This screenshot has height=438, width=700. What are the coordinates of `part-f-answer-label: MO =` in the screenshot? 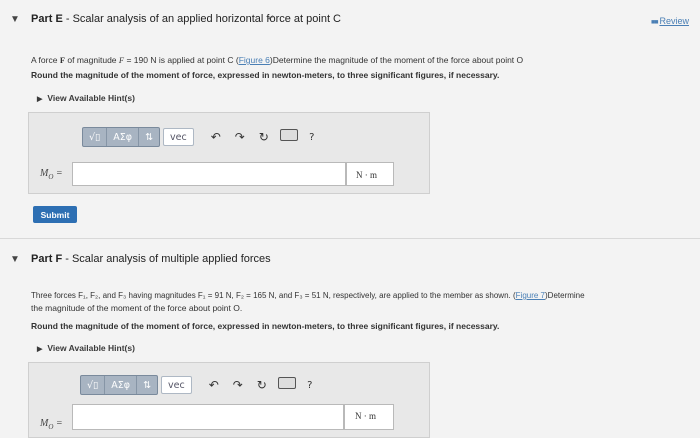 It's located at (51, 424).